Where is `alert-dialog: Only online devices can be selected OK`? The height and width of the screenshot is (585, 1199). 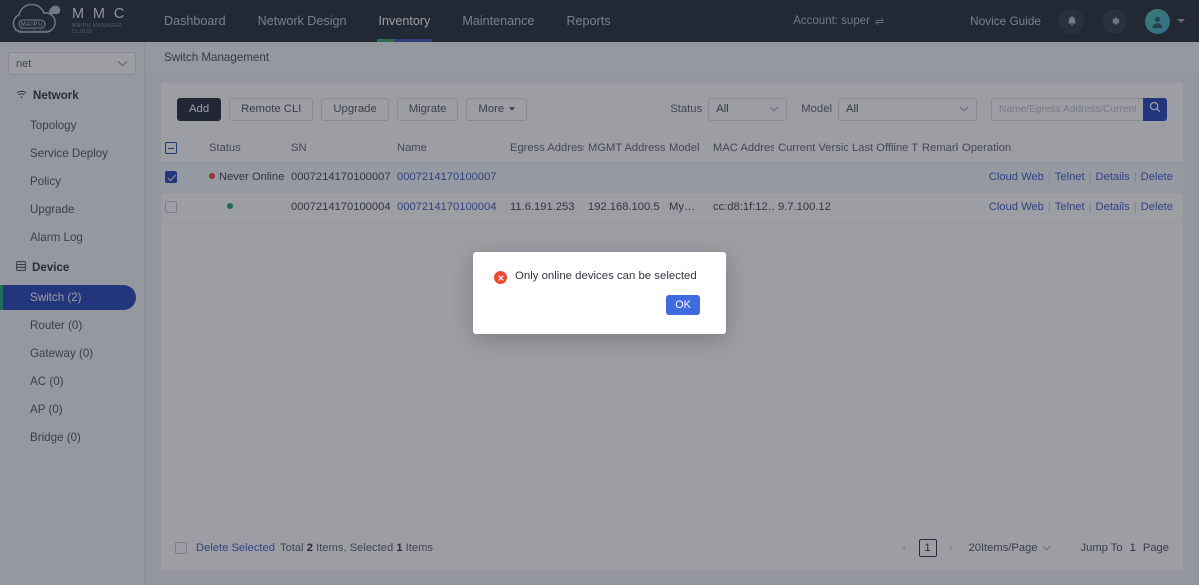
alert-dialog: Only online devices can be selected OK is located at coordinates (599, 293).